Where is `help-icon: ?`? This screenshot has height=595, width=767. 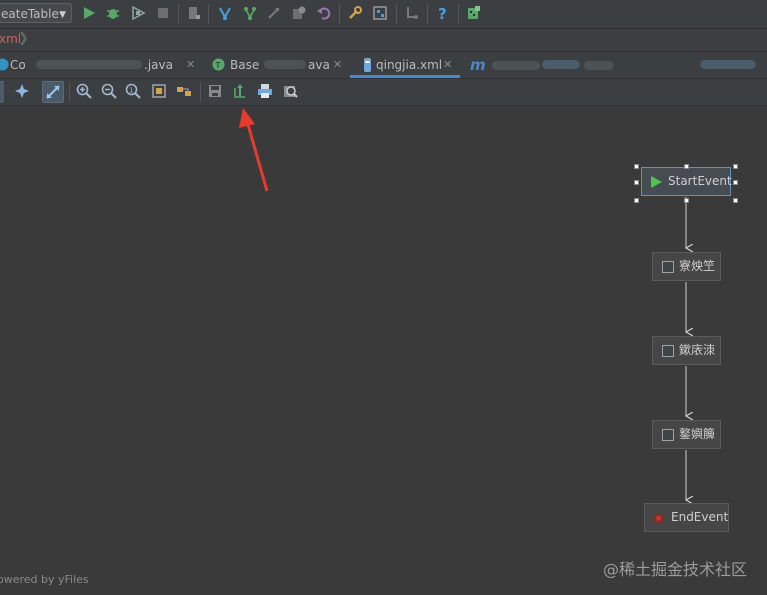
help-icon: ? is located at coordinates (443, 13).